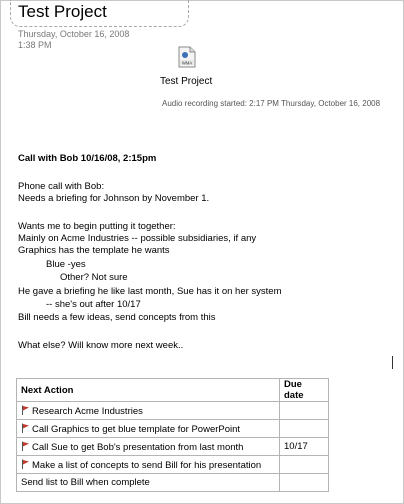 This screenshot has width=404, height=504. I want to click on next-action-text: Research Acme Industries, so click(87, 411).